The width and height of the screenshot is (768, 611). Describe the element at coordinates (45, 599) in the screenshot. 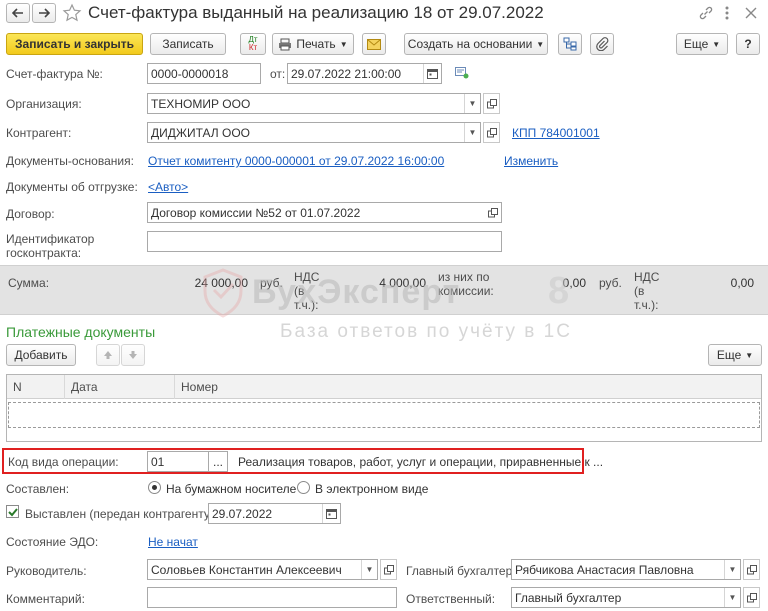

I see `comment-label: Комментарий:` at that location.